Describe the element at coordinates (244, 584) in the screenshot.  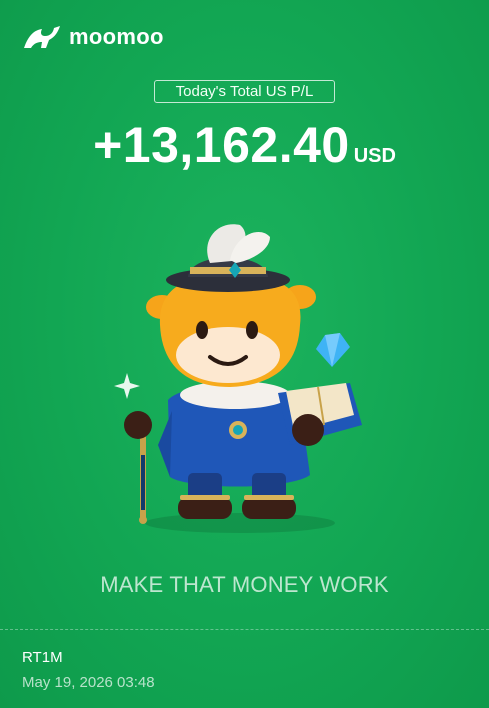
I see `tagline: MAKE THAT MONEY WORK` at that location.